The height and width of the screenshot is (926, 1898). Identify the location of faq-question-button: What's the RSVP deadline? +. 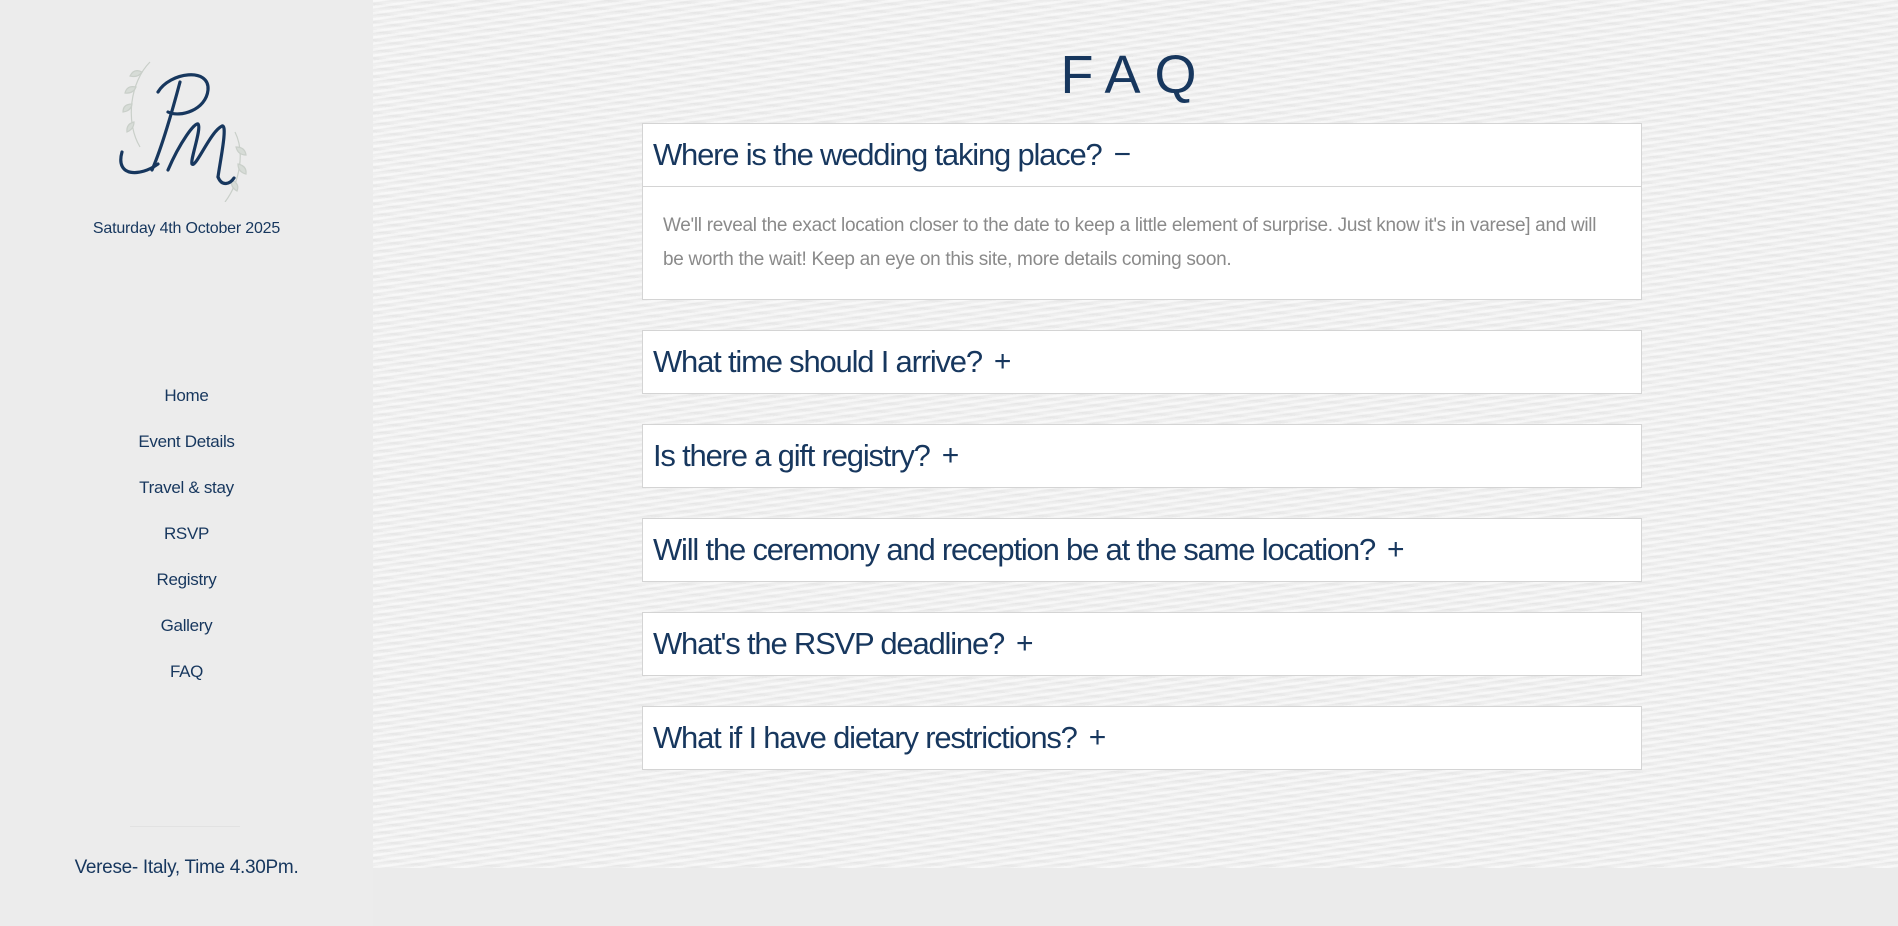
(1142, 644).